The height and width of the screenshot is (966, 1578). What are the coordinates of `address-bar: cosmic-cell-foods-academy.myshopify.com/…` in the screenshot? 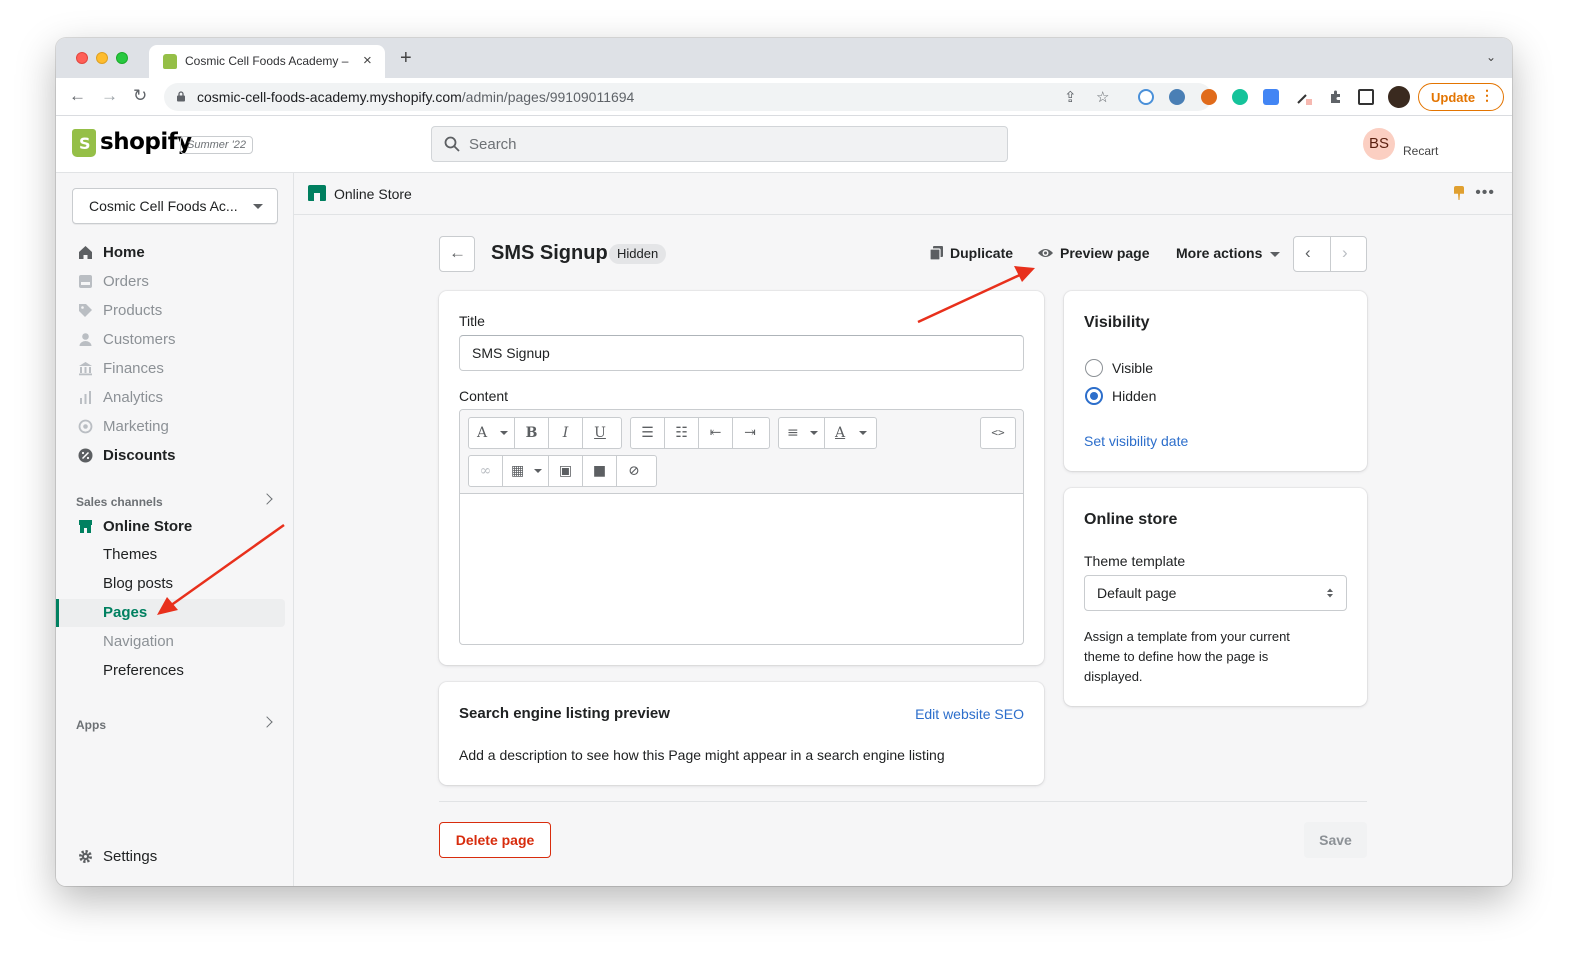 It's located at (688, 97).